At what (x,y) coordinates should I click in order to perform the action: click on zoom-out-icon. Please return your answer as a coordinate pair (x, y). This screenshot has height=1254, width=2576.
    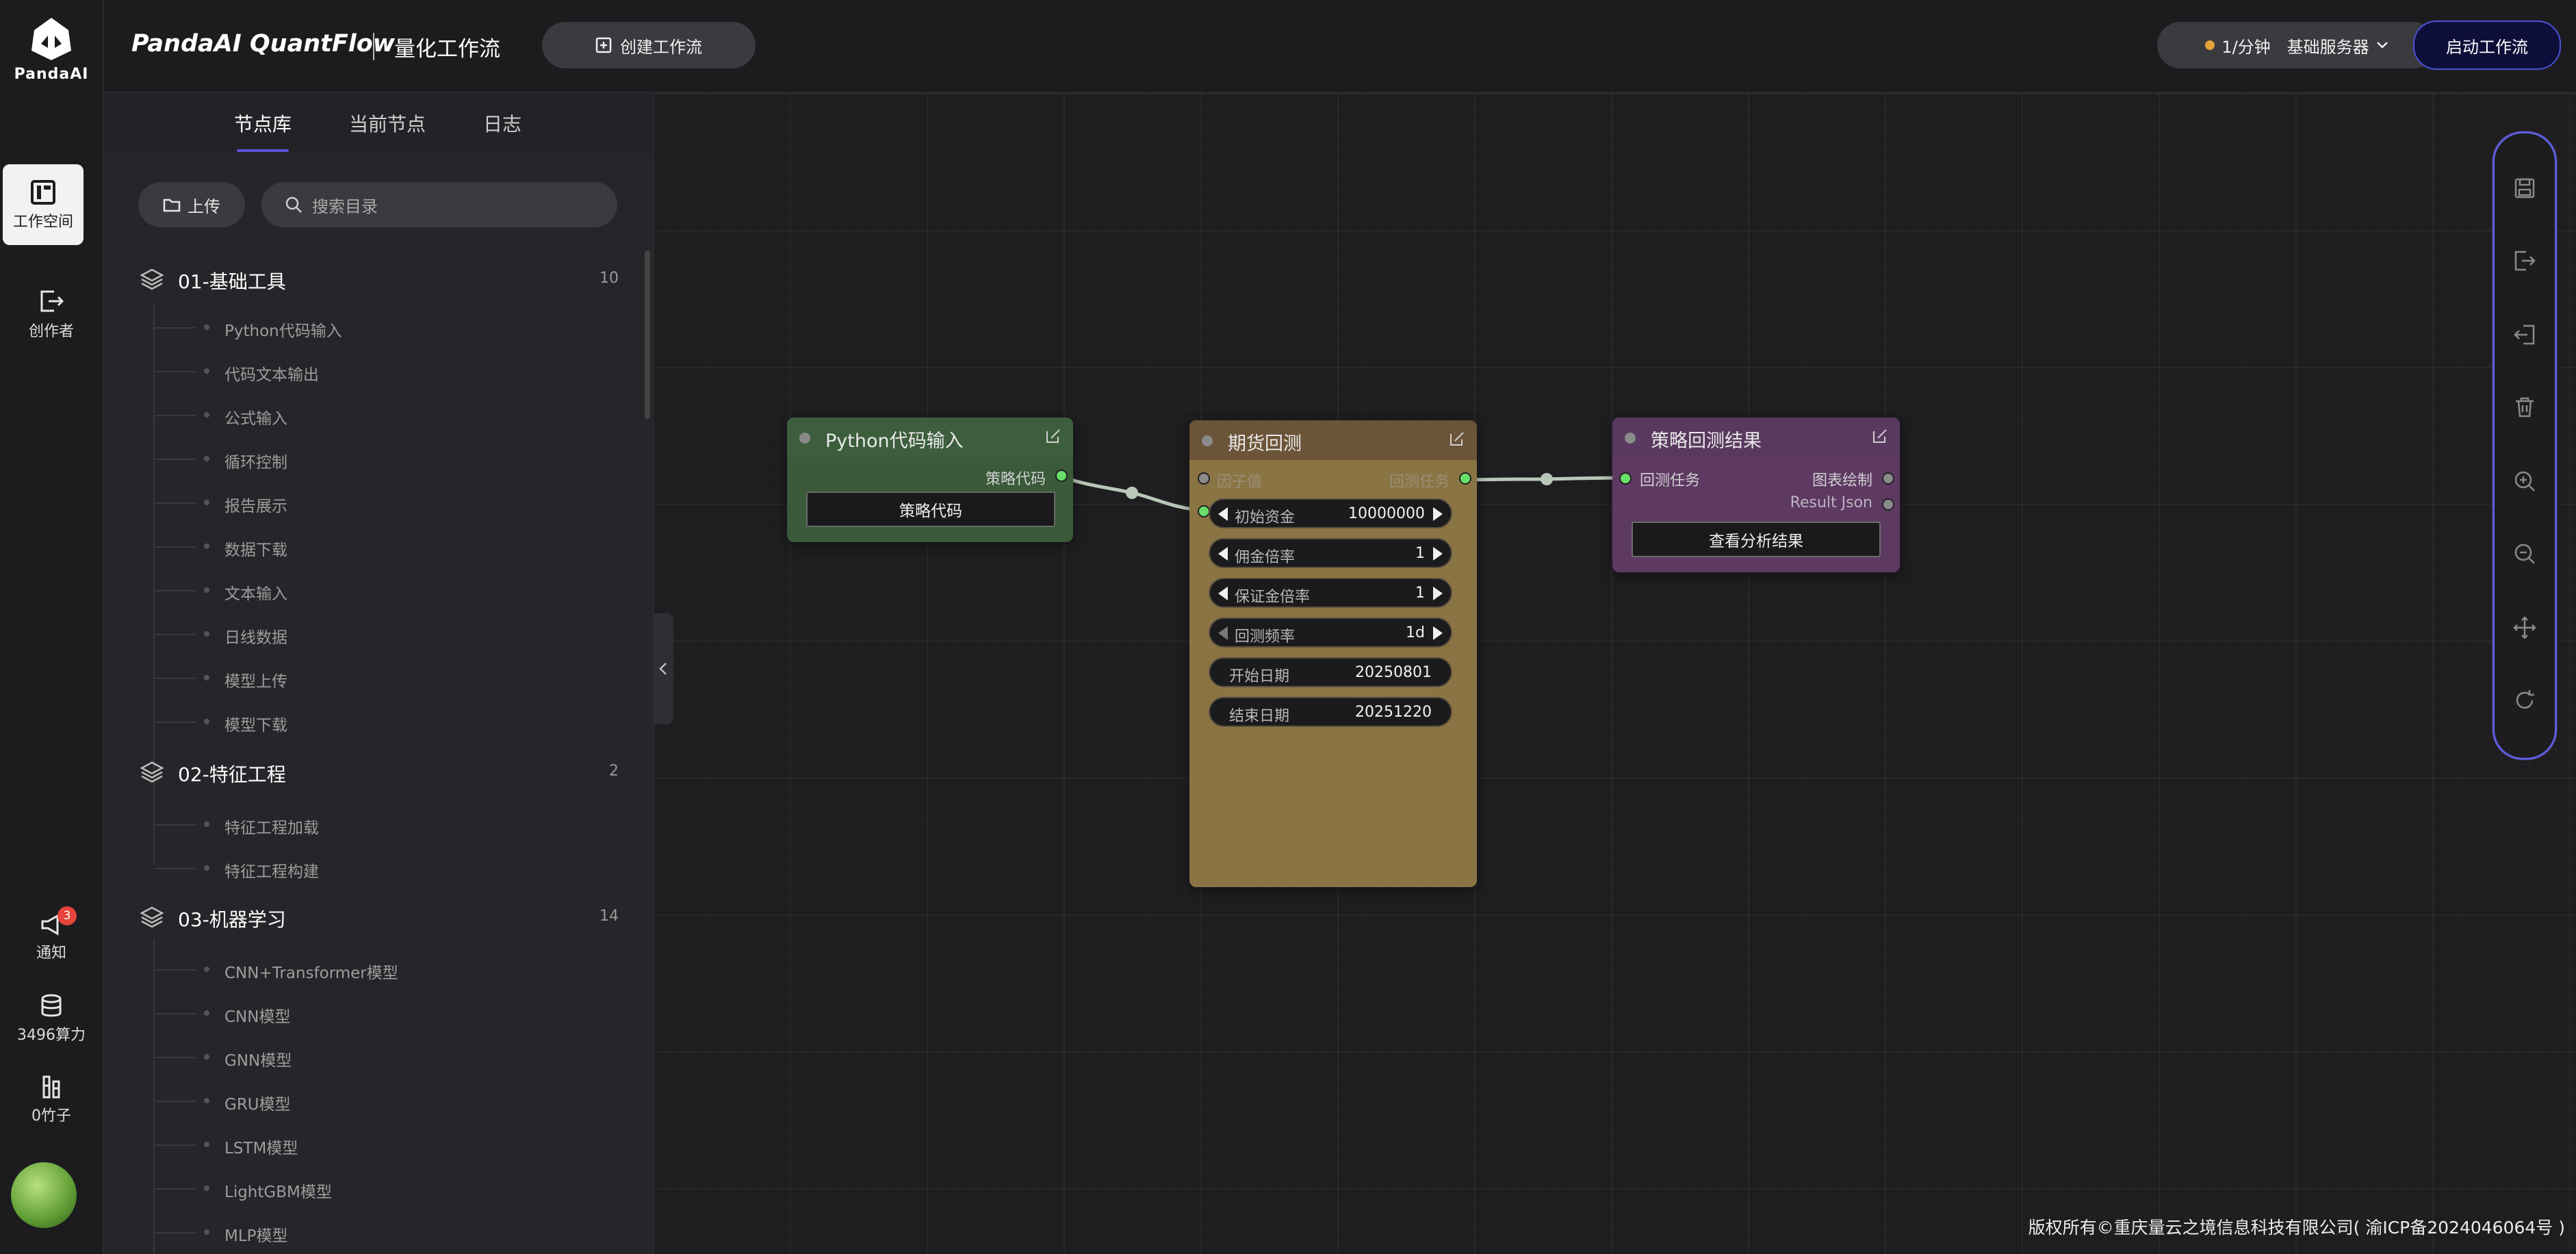
    Looking at the image, I should click on (2525, 554).